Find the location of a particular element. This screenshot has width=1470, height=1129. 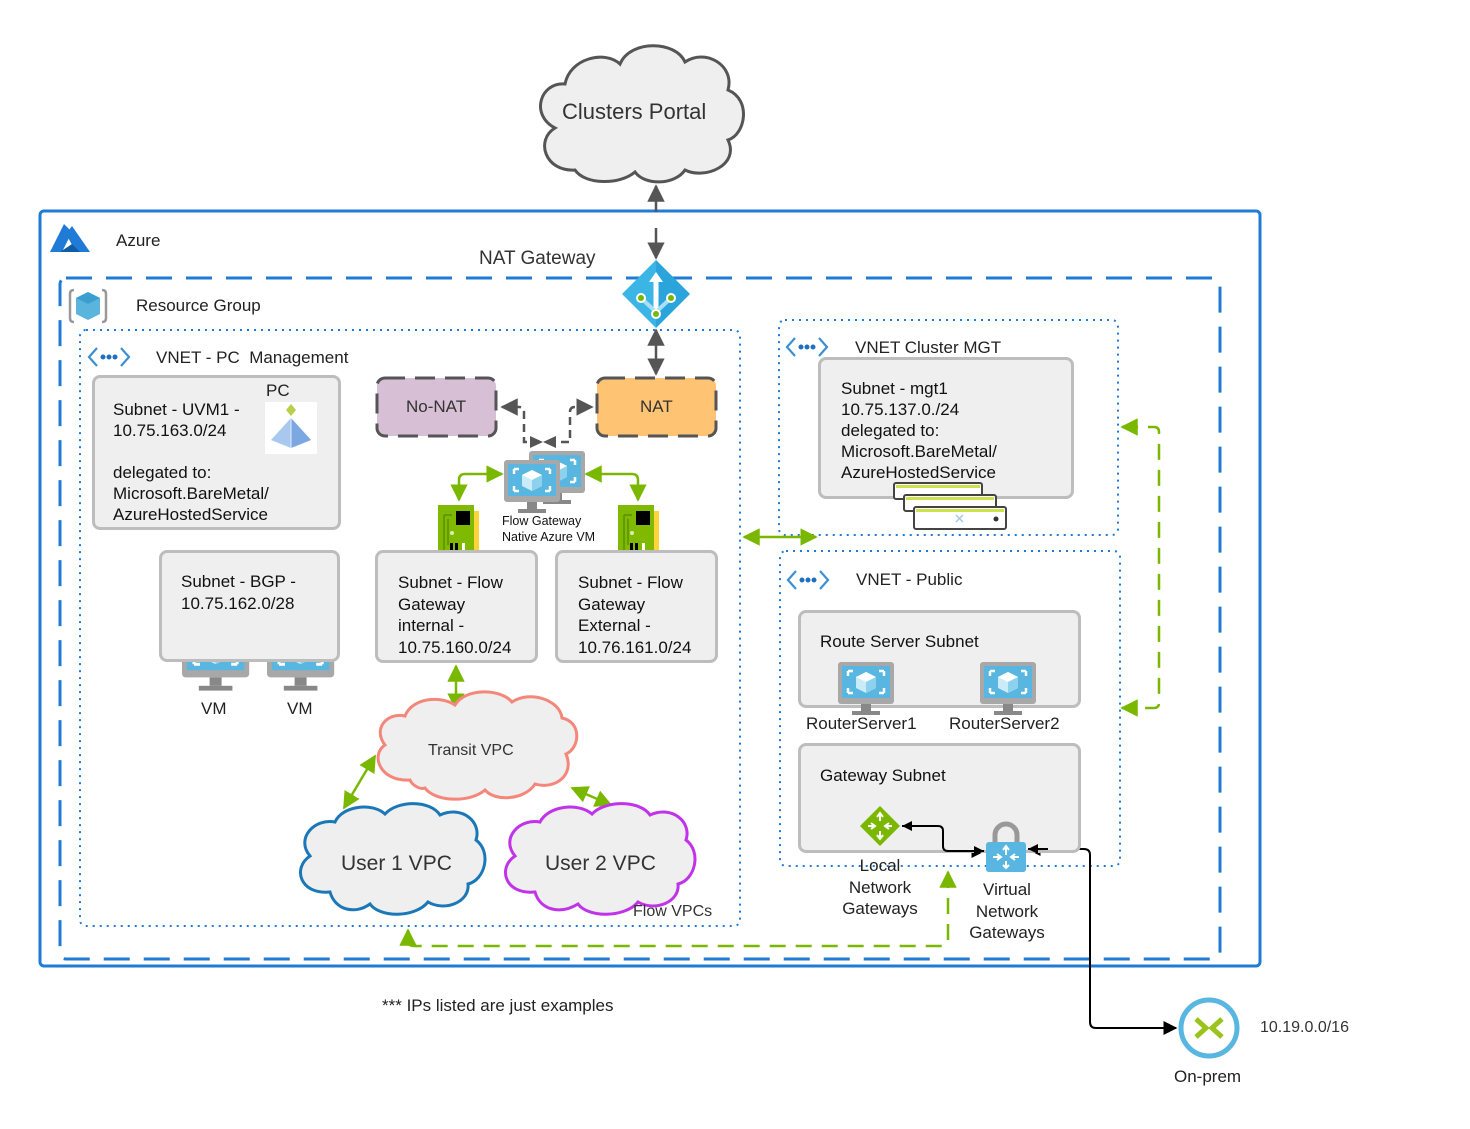

nat-gateway-icon is located at coordinates (656, 294).